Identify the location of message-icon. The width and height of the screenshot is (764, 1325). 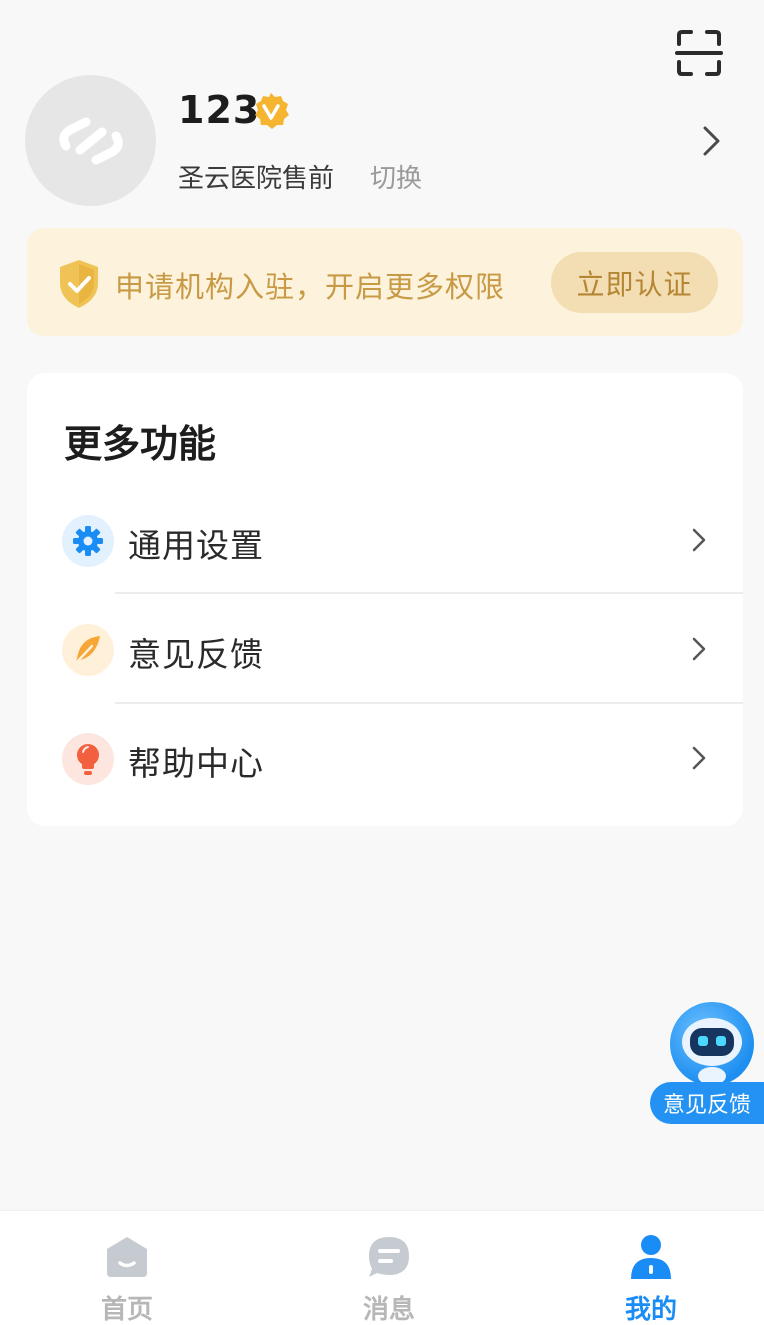
(389, 1257).